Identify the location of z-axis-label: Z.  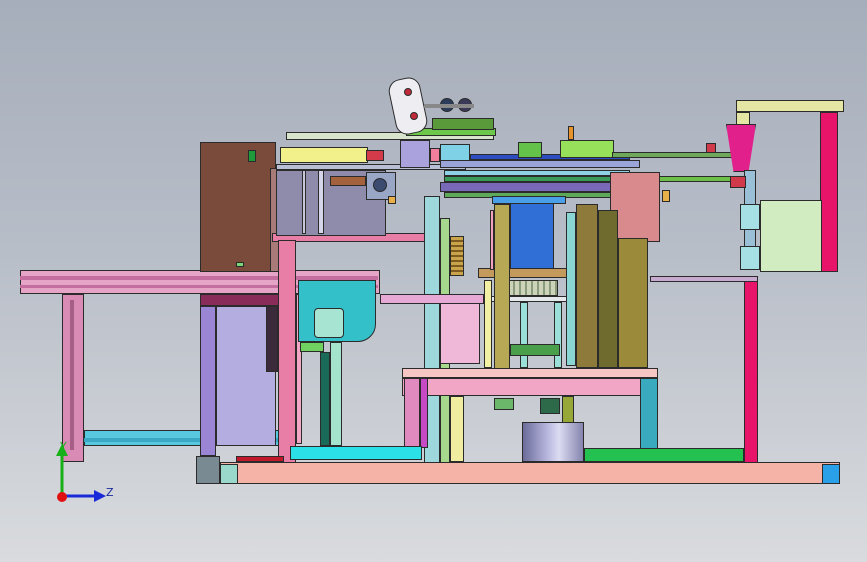
(110, 492).